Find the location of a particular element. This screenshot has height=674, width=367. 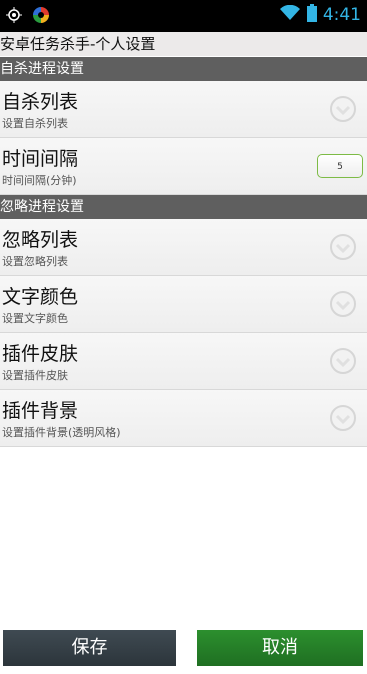

row-subtitle: 设置自杀列表 is located at coordinates (35, 123).